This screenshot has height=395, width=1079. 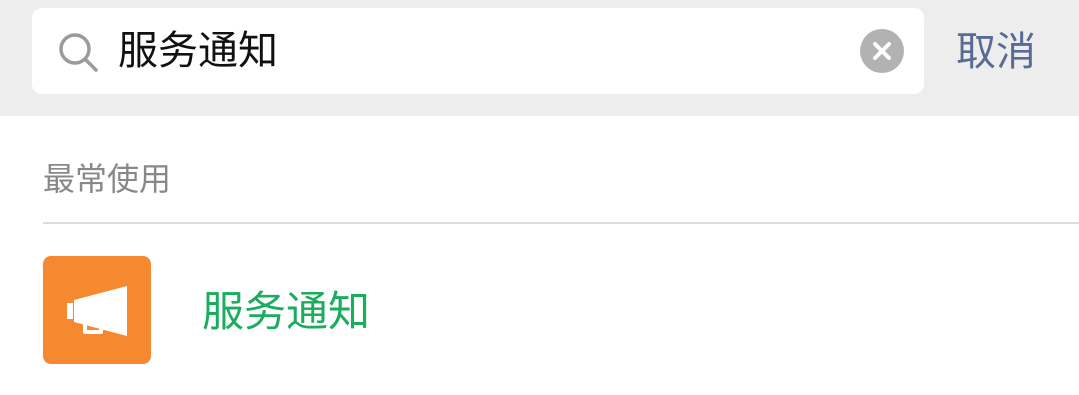 What do you see at coordinates (198, 51) in the screenshot?
I see `search-input: 服务通知` at bounding box center [198, 51].